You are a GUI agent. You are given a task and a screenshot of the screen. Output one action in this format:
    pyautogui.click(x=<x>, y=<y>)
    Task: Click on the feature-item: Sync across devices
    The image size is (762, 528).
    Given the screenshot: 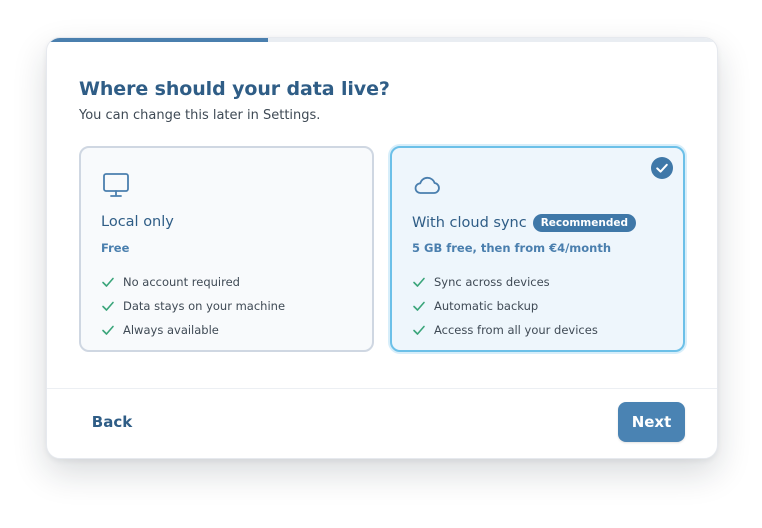 What is the action you would take?
    pyautogui.click(x=505, y=282)
    